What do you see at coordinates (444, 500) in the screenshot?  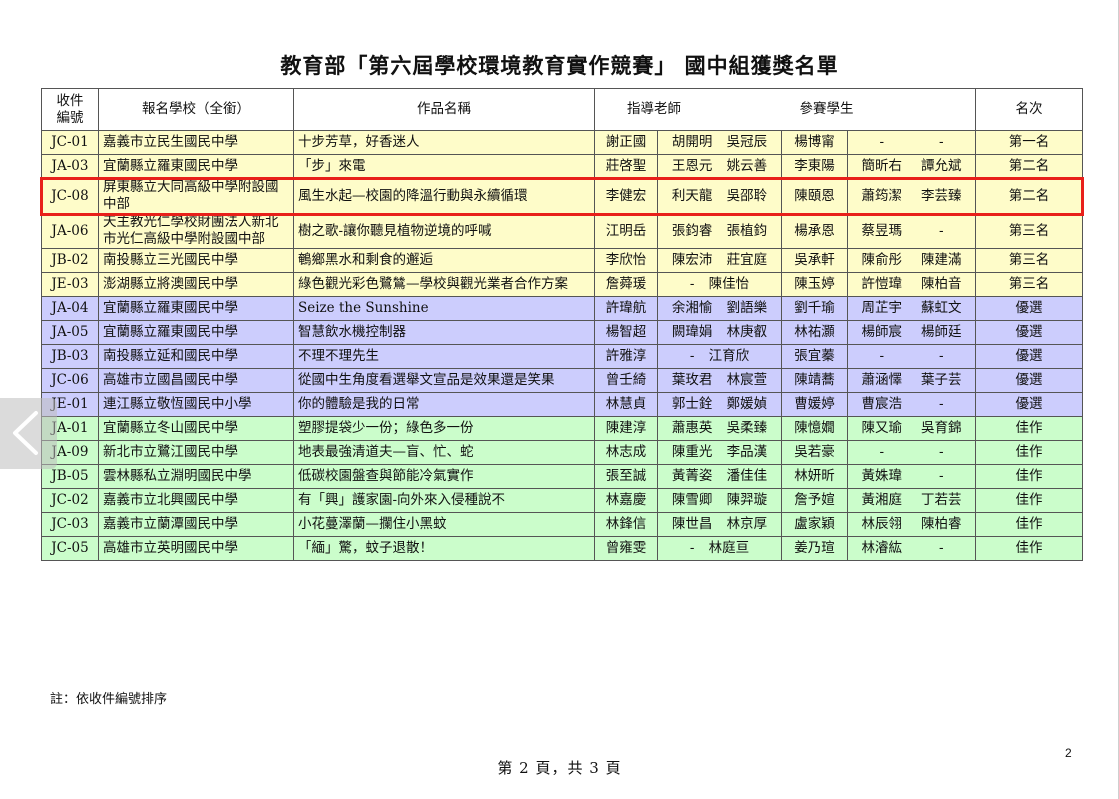 I see `work-cell: 有「興」護家園-向外來入侵種說不` at bounding box center [444, 500].